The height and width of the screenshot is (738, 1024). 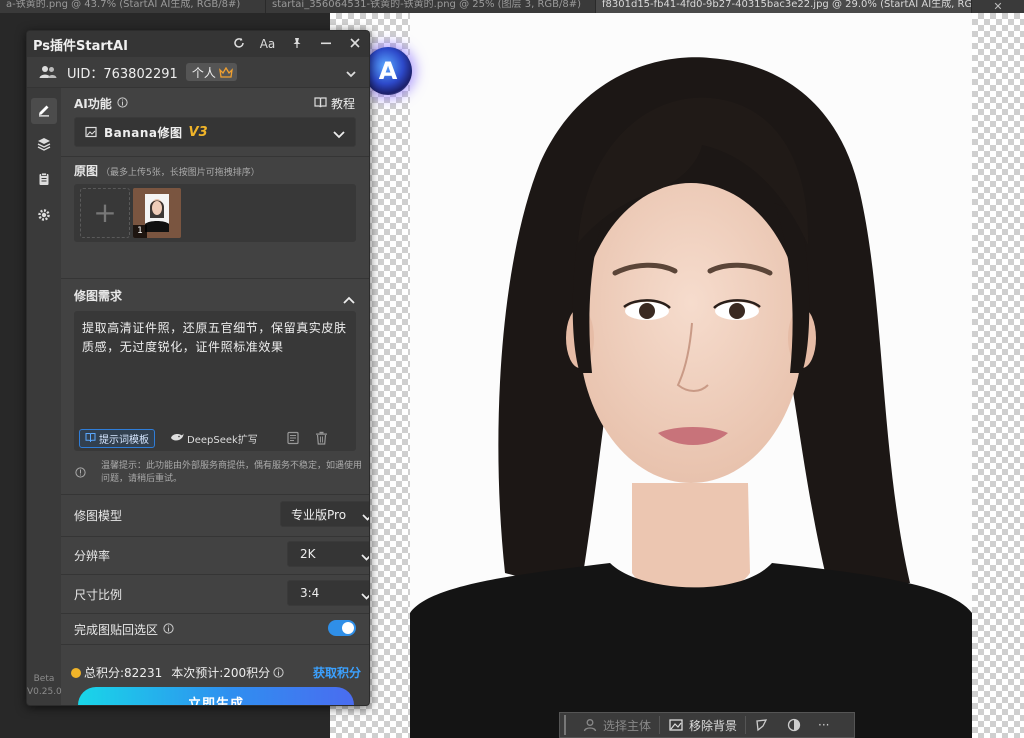 I want to click on model-label: 修图模型, so click(x=98, y=516).